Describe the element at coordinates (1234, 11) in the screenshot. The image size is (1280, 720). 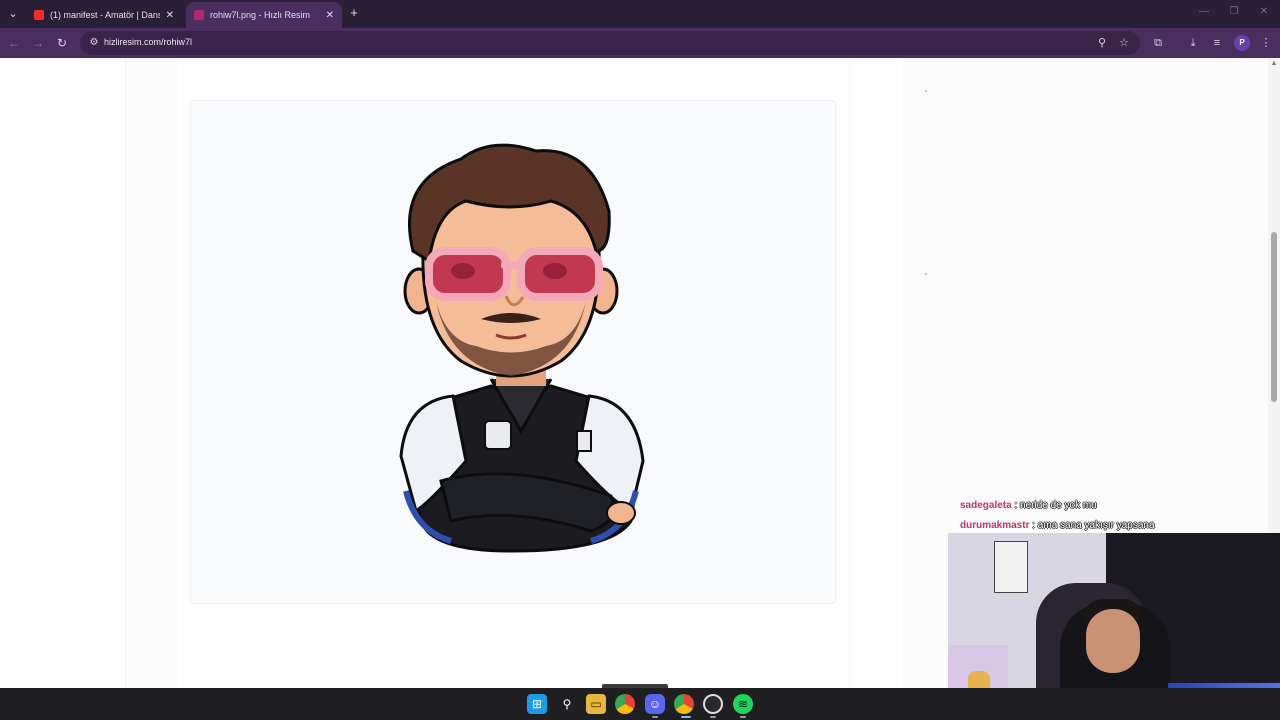
I see `restore-icon: ❐` at that location.